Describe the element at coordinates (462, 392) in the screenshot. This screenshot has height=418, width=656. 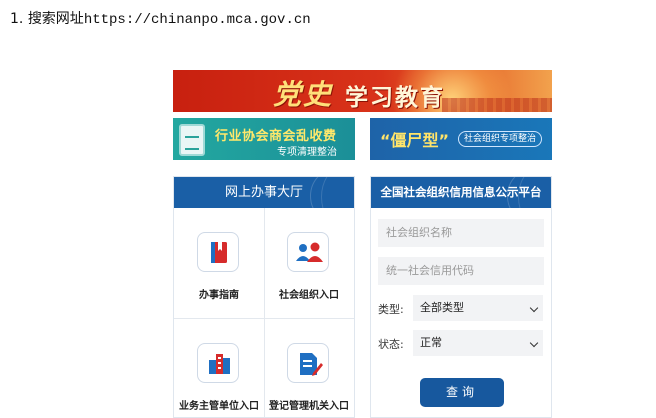
I see `query-button: 查询` at that location.